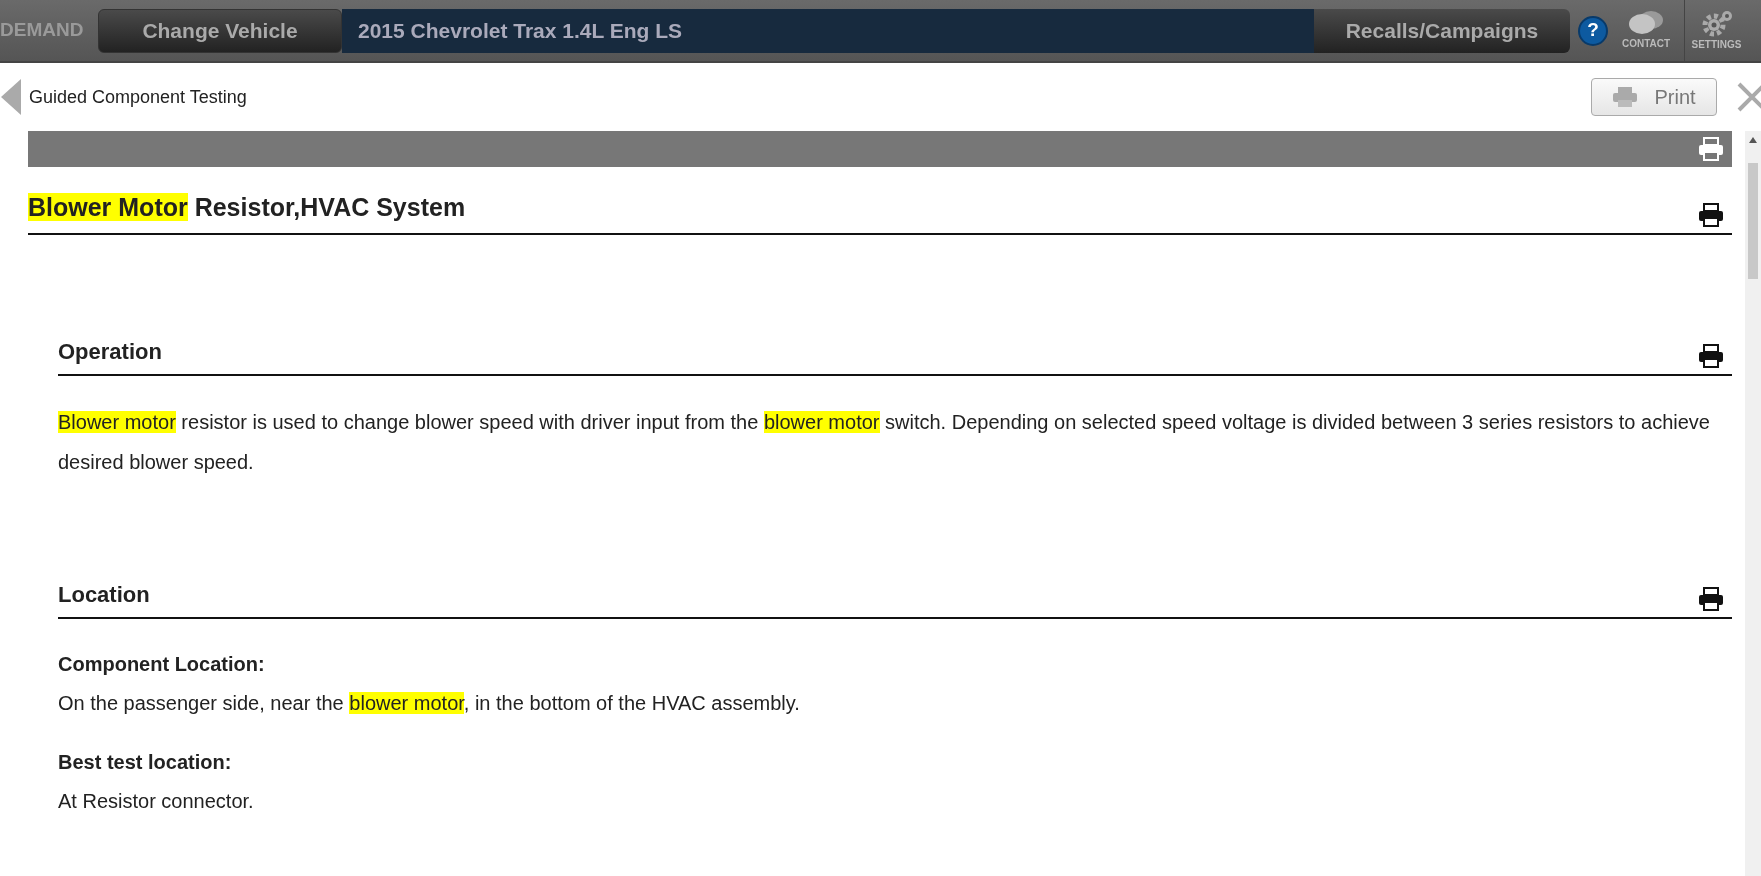  What do you see at coordinates (138, 97) in the screenshot?
I see `breadcrumb-text: Guided Component Testing` at bounding box center [138, 97].